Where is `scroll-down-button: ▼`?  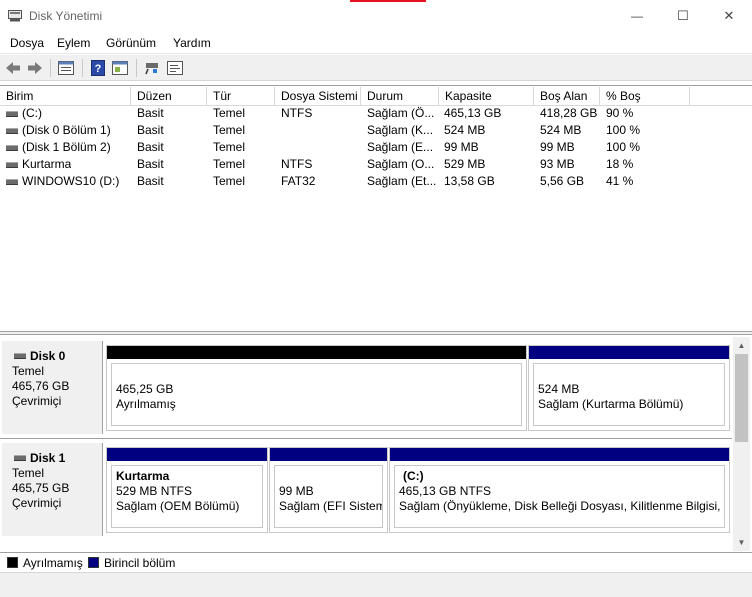 scroll-down-button: ▼ is located at coordinates (741, 542).